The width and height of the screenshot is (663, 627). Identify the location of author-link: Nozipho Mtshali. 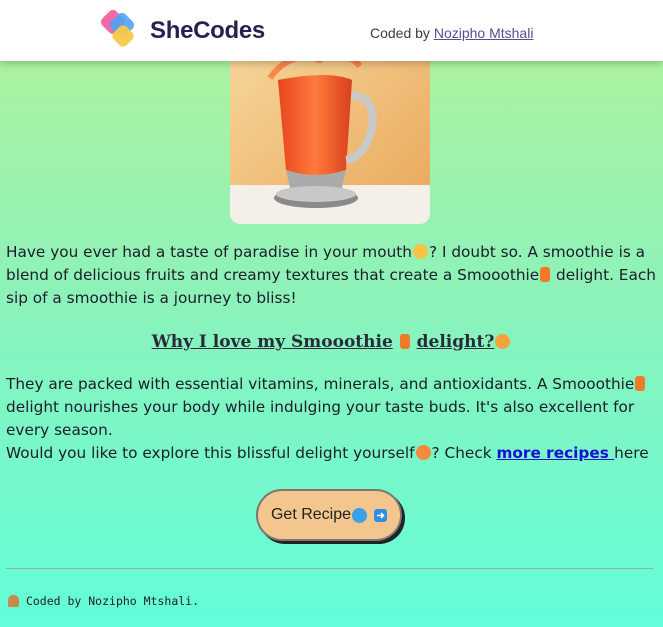
(484, 33).